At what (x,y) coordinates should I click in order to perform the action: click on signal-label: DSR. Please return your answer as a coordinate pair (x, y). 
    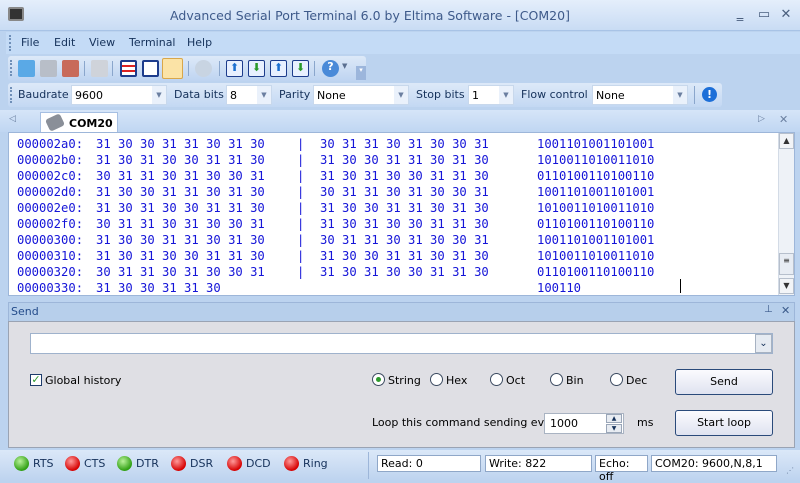
    Looking at the image, I should click on (202, 463).